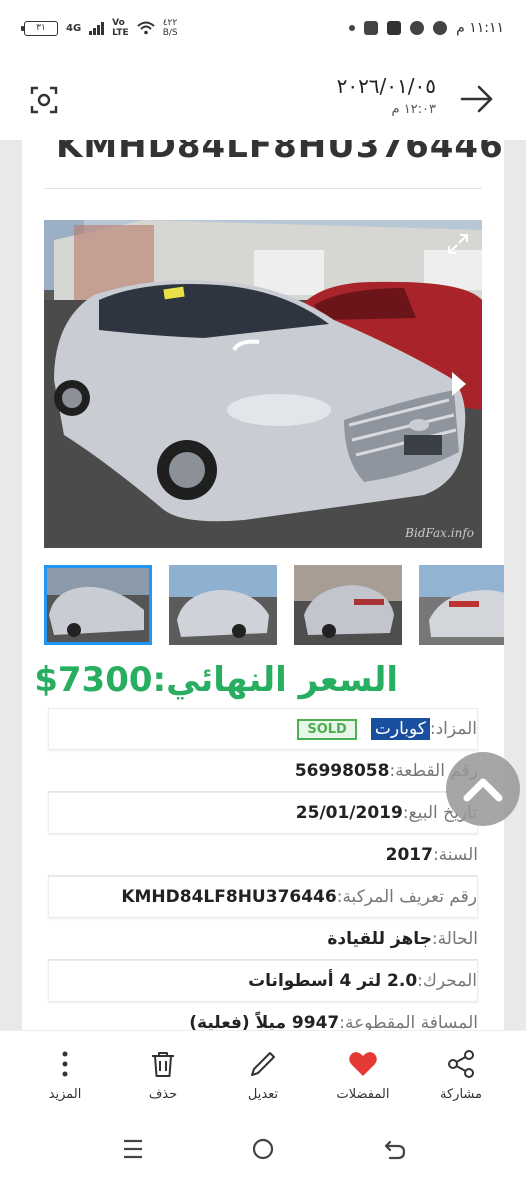 The height and width of the screenshot is (1178, 526). Describe the element at coordinates (455, 854) in the screenshot. I see `row-label: السنة:` at that location.